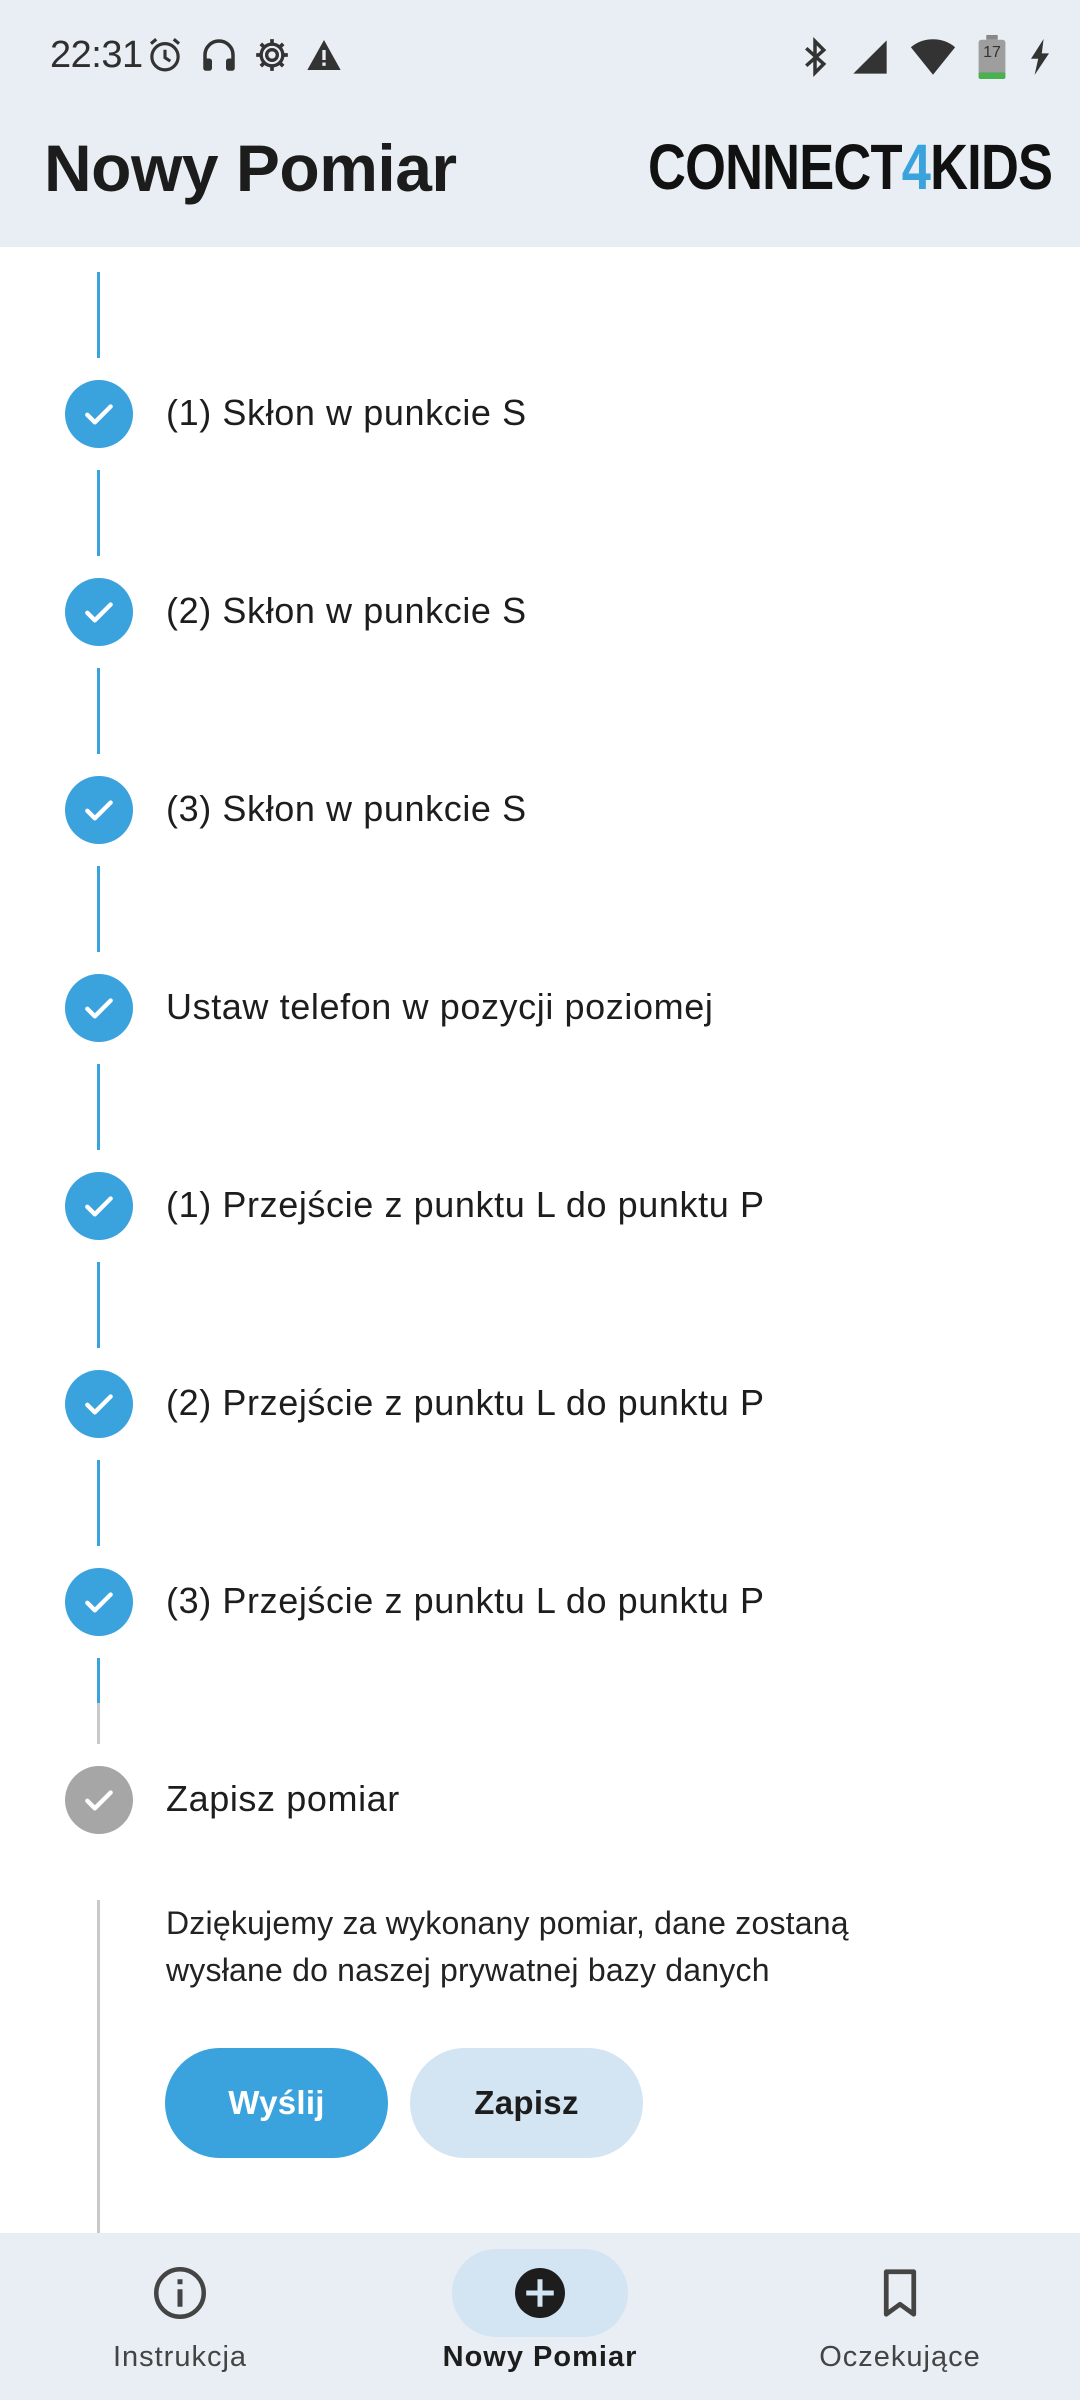 Image resolution: width=1080 pixels, height=2400 pixels. I want to click on step-label: (1) Przejście z punktu L do punktu P, so click(465, 1205).